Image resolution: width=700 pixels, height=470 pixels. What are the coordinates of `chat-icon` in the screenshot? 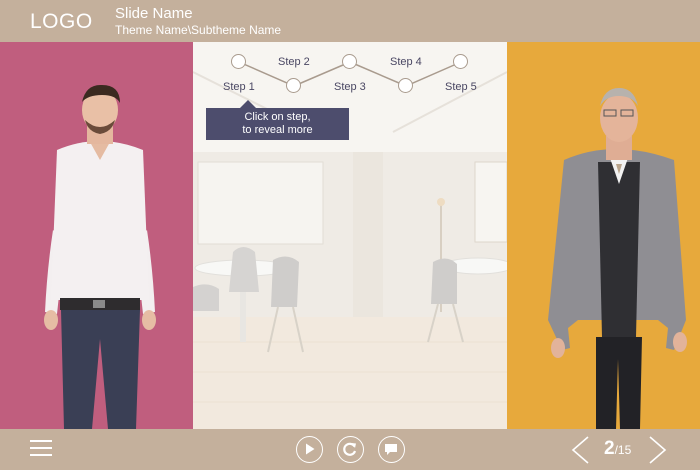 It's located at (391, 449).